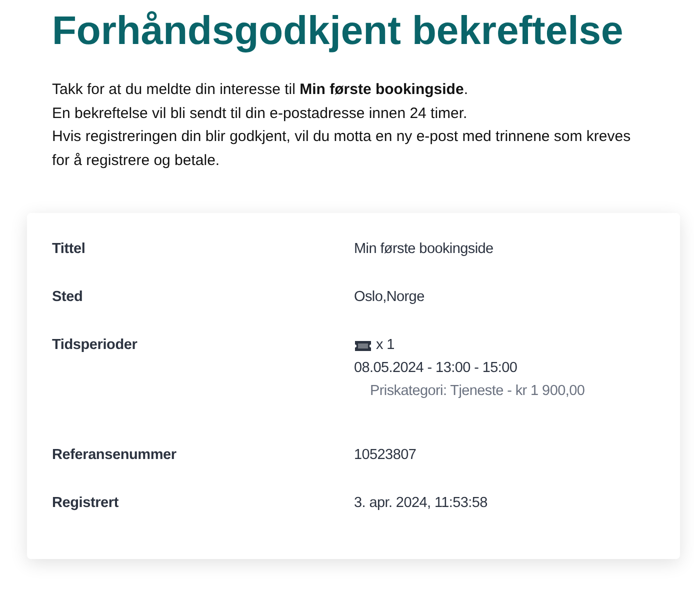  What do you see at coordinates (338, 31) in the screenshot?
I see `page-title: Forhåndsgodkjent bekreftelse` at bounding box center [338, 31].